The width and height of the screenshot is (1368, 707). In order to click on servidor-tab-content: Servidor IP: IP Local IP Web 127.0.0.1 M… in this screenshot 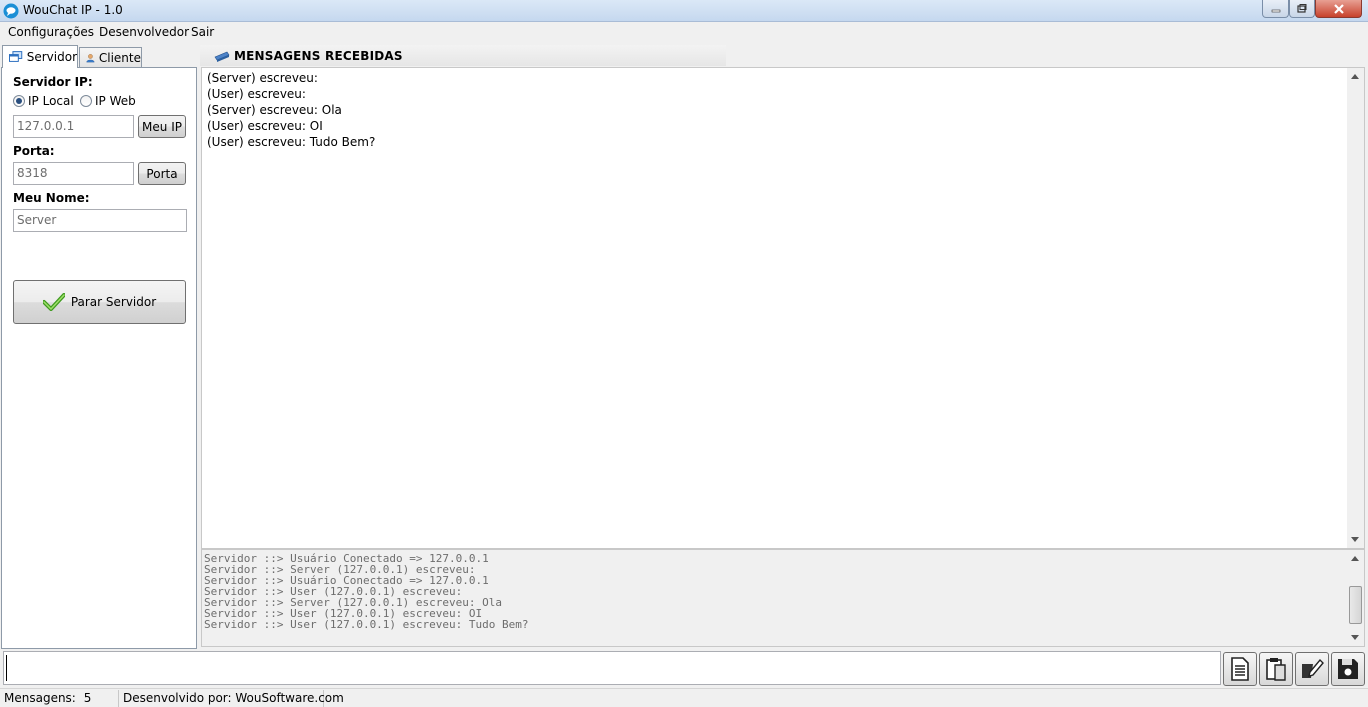, I will do `click(99, 358)`.